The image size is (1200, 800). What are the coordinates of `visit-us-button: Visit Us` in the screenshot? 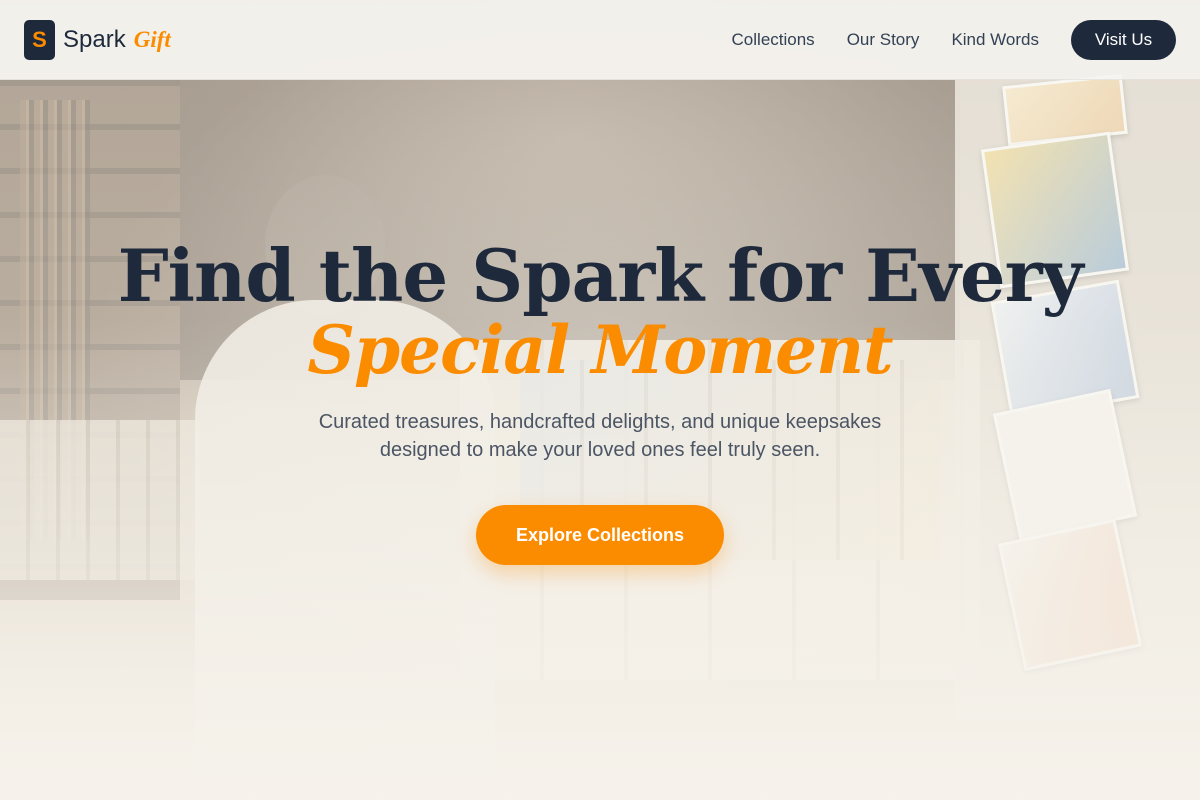 It's located at (1123, 39).